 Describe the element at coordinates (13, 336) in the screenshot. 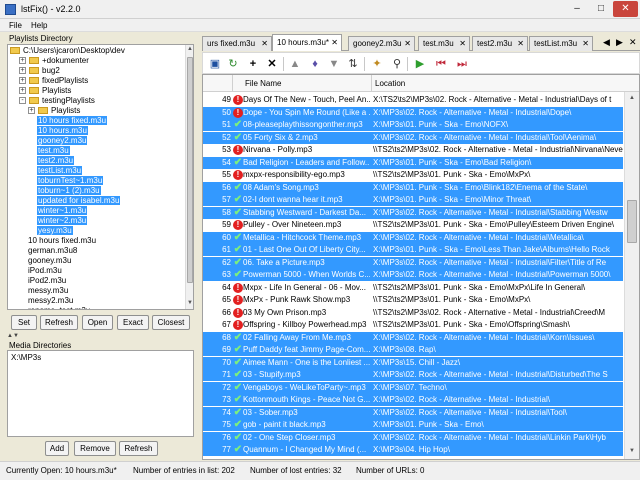

I see `splitter-arrows-icon: ▲▼` at that location.